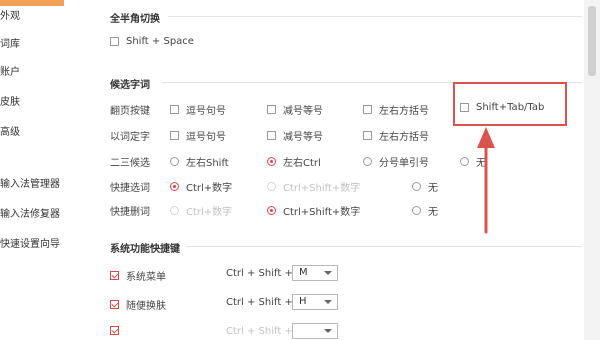  What do you see at coordinates (592, 41) in the screenshot?
I see `scrollbar-thumb` at bounding box center [592, 41].